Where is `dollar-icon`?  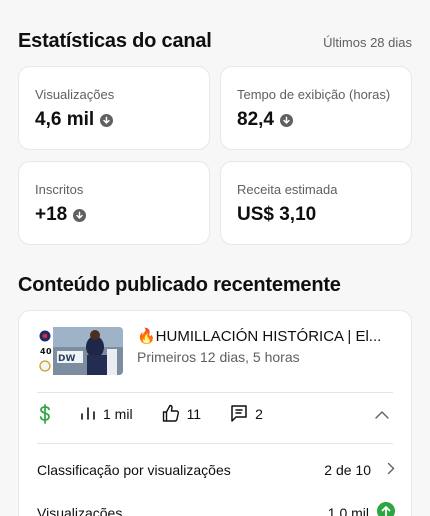
dollar-icon is located at coordinates (45, 414).